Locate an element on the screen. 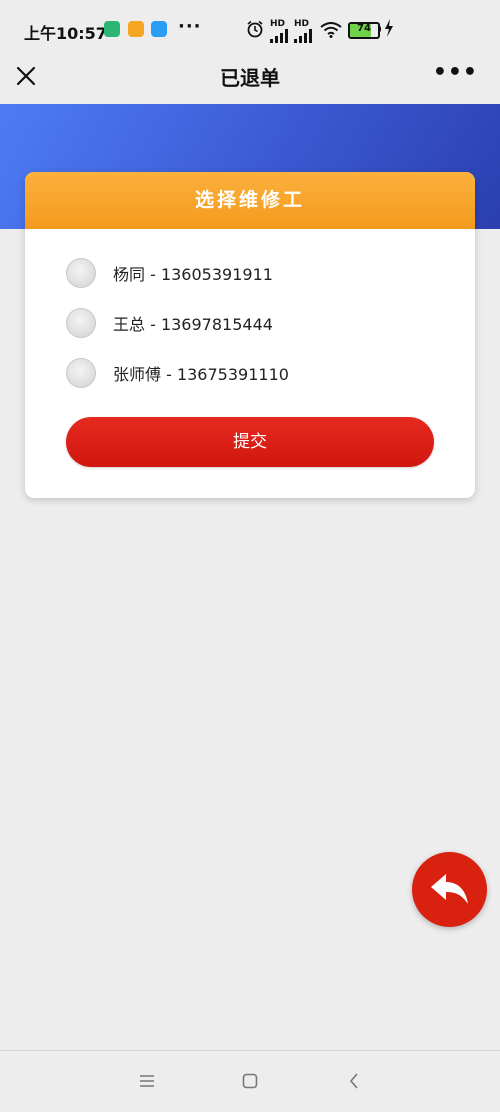  more-notifications: ··· is located at coordinates (190, 26).